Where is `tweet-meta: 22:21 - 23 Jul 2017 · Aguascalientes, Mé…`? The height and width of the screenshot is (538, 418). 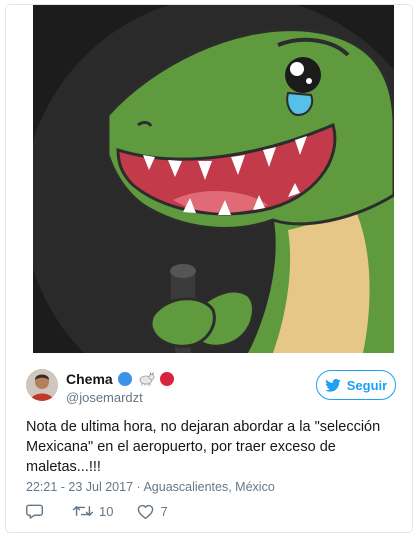 tweet-meta: 22:21 - 23 Jul 2017 · Aguascalientes, Mé… is located at coordinates (150, 487).